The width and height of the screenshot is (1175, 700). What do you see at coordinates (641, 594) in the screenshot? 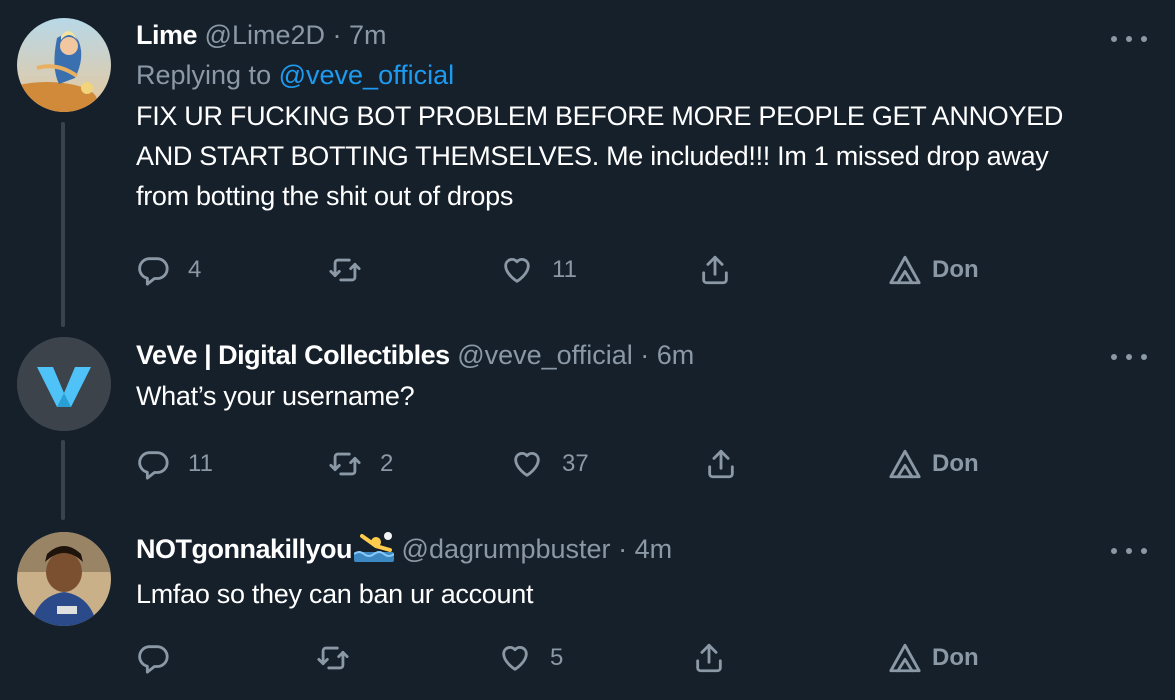
I see `tweet-text: Lmfao so they can ban ur account` at bounding box center [641, 594].